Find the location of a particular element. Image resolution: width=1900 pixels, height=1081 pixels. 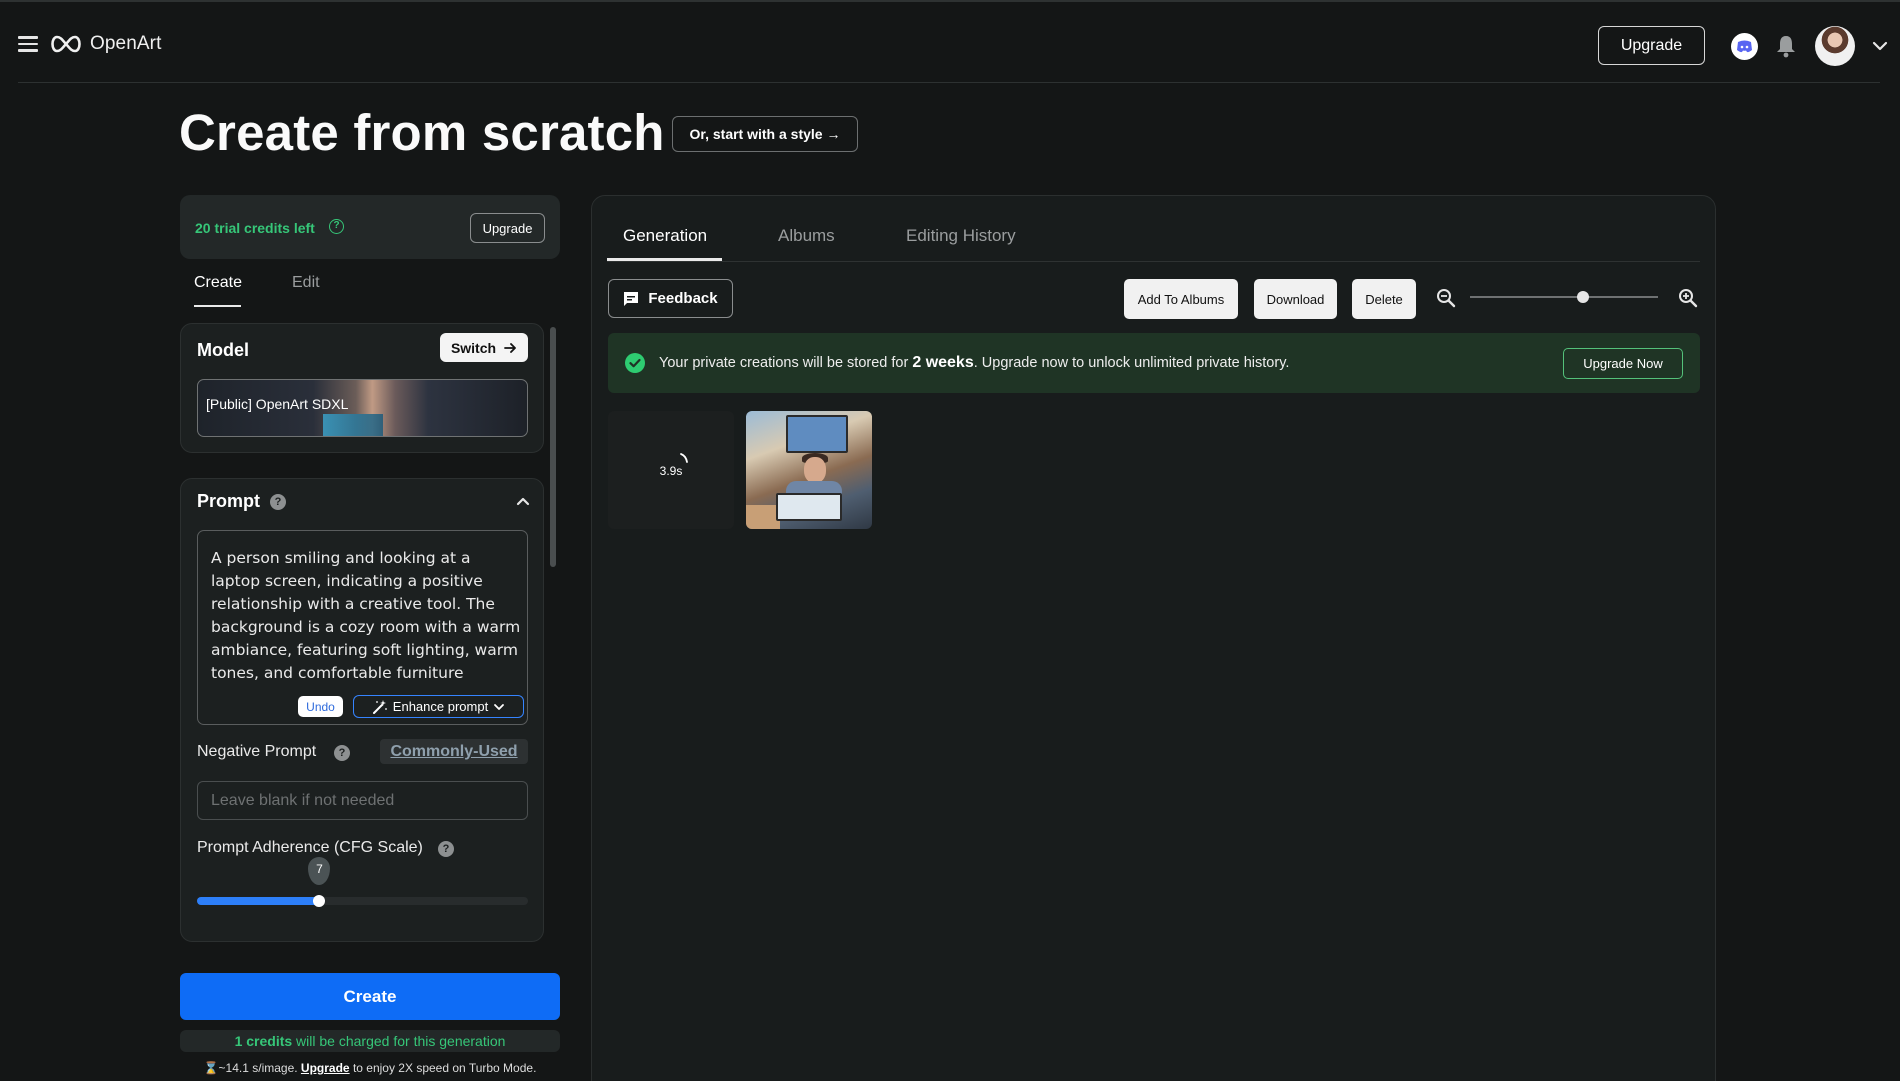

cfg-scale-slider: 7 is located at coordinates (362, 882).